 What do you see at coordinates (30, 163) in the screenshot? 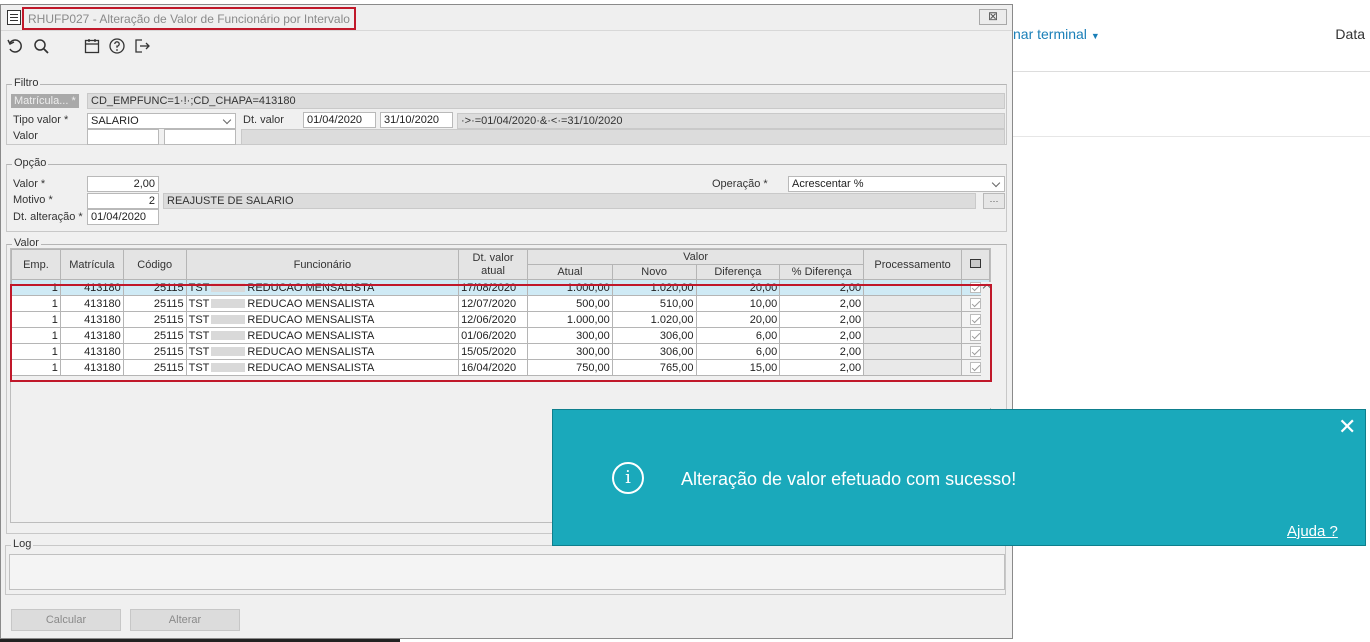
I see `opcao-legend: Opção` at bounding box center [30, 163].